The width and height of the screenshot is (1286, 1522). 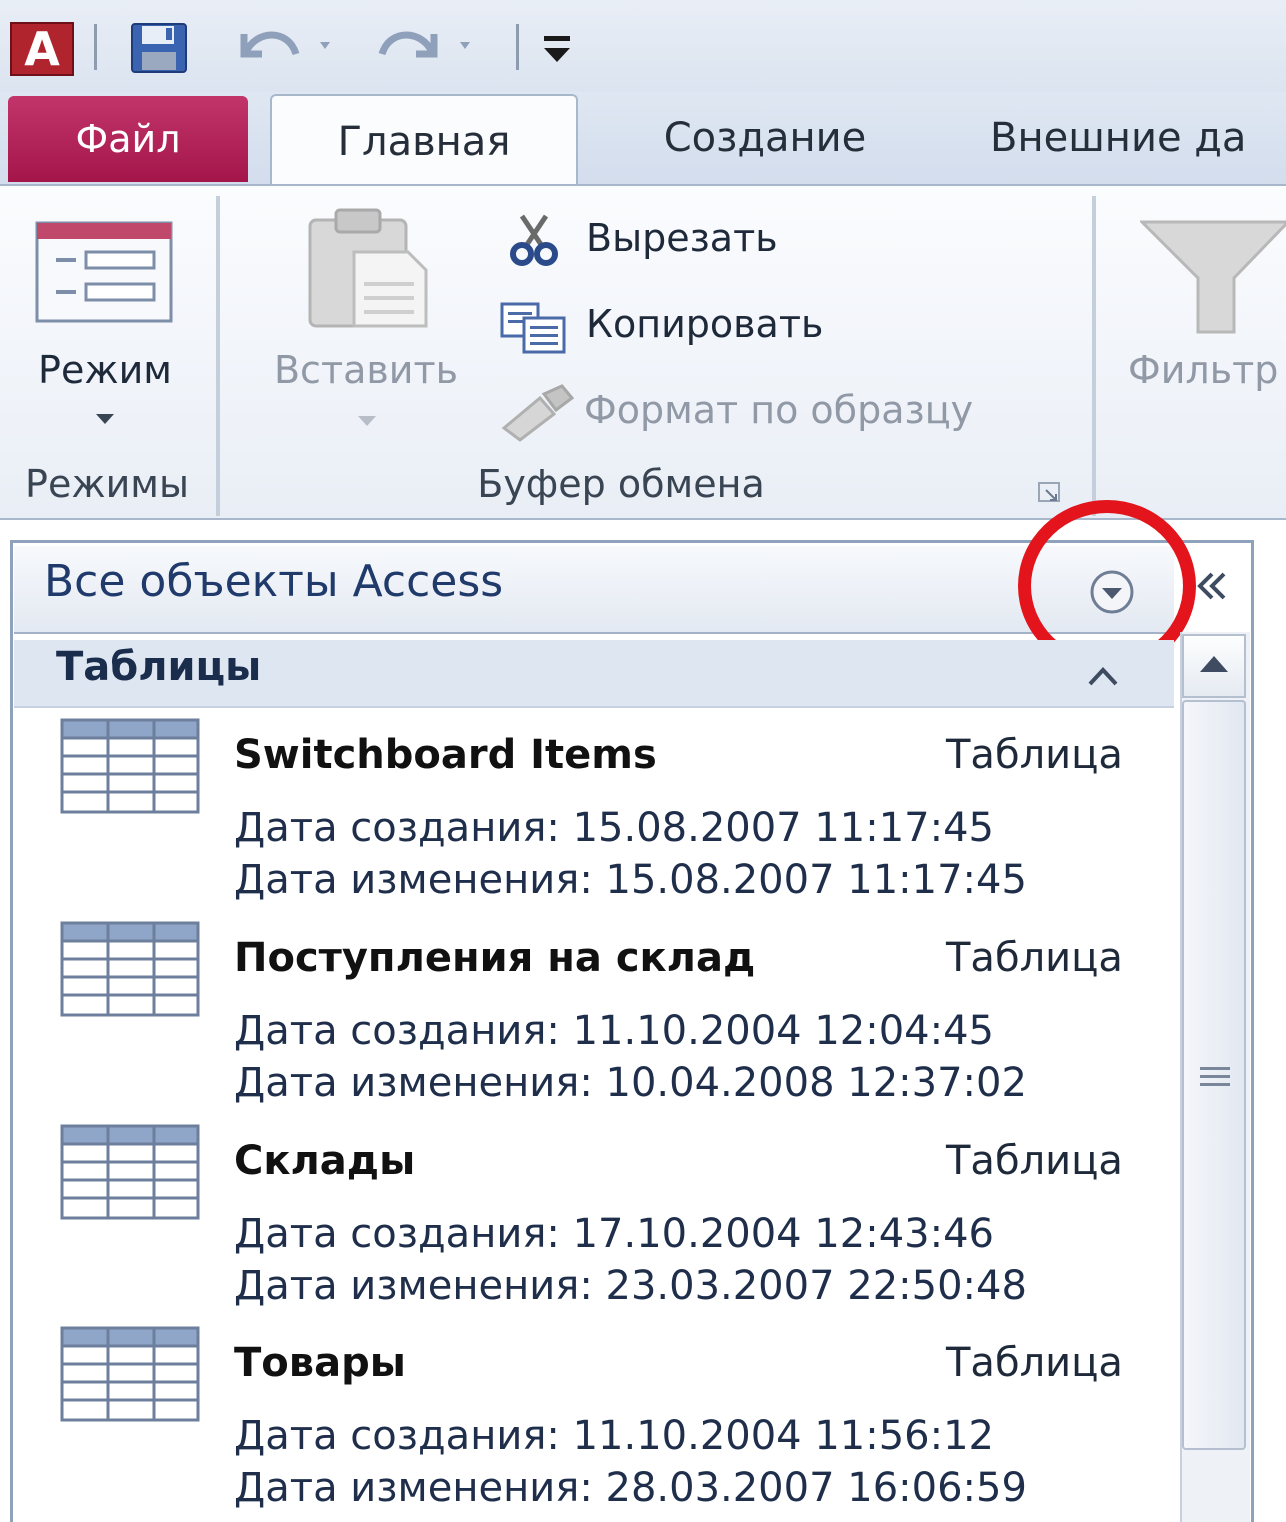 I want to click on filter-button: Фильтр, so click(x=1198, y=321).